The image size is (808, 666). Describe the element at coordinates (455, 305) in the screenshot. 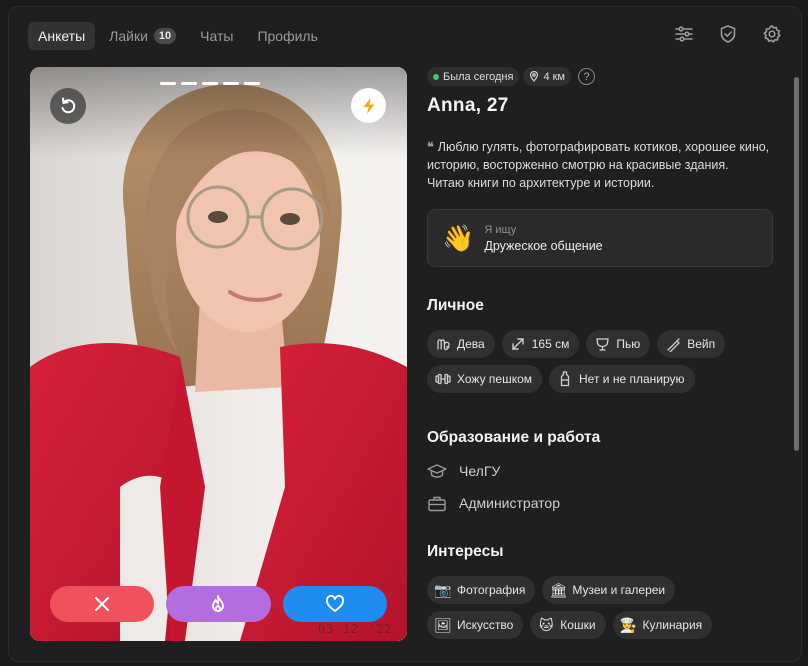

I see `section-title-personal: Личное` at that location.